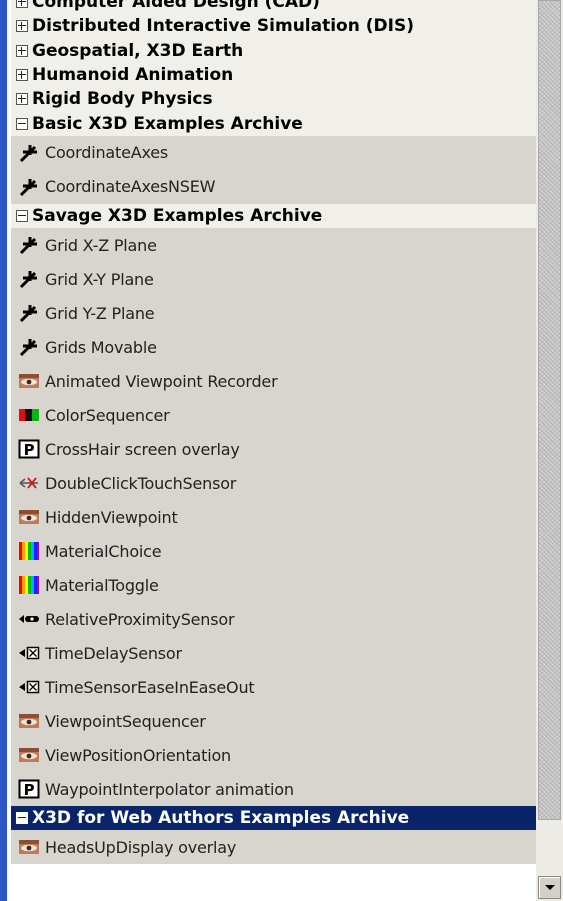 Image resolution: width=563 pixels, height=901 pixels. Describe the element at coordinates (100, 313) in the screenshot. I see `tree-item-label: Grid Y-Z Plane` at that location.